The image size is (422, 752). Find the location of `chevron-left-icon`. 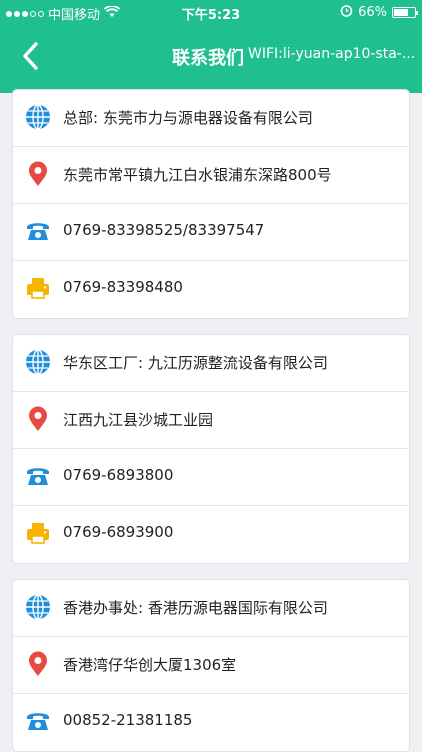

chevron-left-icon is located at coordinates (30, 56).